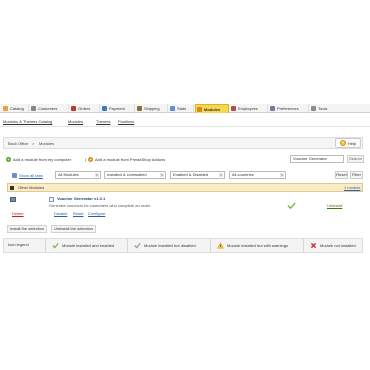 The height and width of the screenshot is (370, 370). Describe the element at coordinates (12, 188) in the screenshot. I see `collapse-icon` at that location.